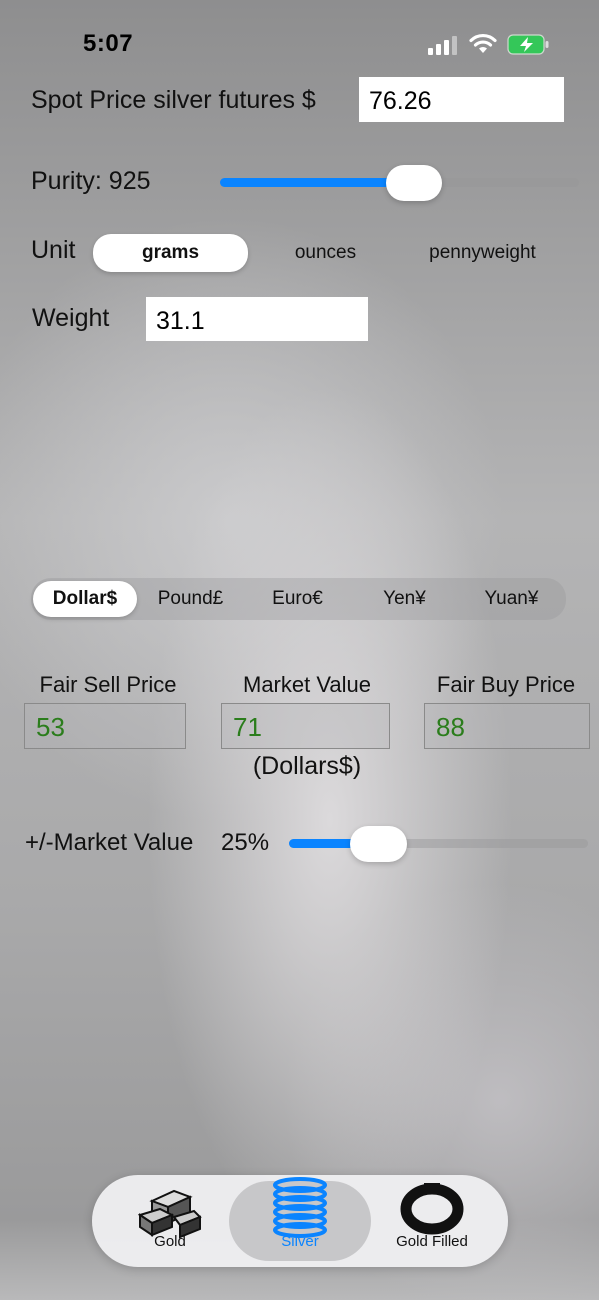 Image resolution: width=599 pixels, height=1300 pixels. What do you see at coordinates (432, 1241) in the screenshot?
I see `tab-gold-filled-label: Gold Filled` at bounding box center [432, 1241].